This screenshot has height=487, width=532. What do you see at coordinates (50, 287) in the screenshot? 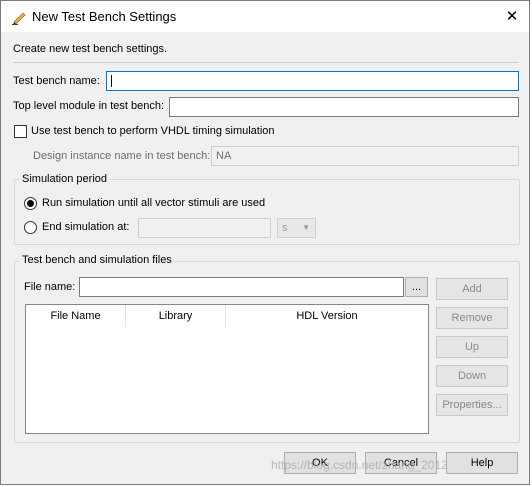
I see `file-name-label: File name:` at bounding box center [50, 287].